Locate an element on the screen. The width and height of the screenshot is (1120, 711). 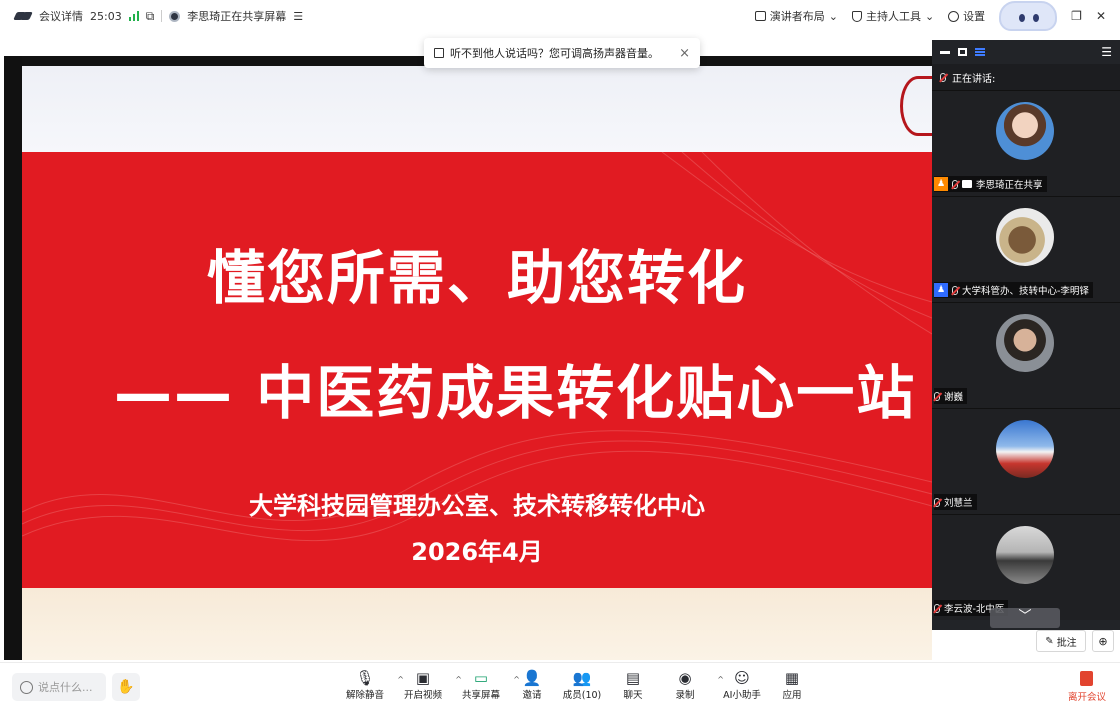
participant-label: 谢巍 is located at coordinates (951, 396).